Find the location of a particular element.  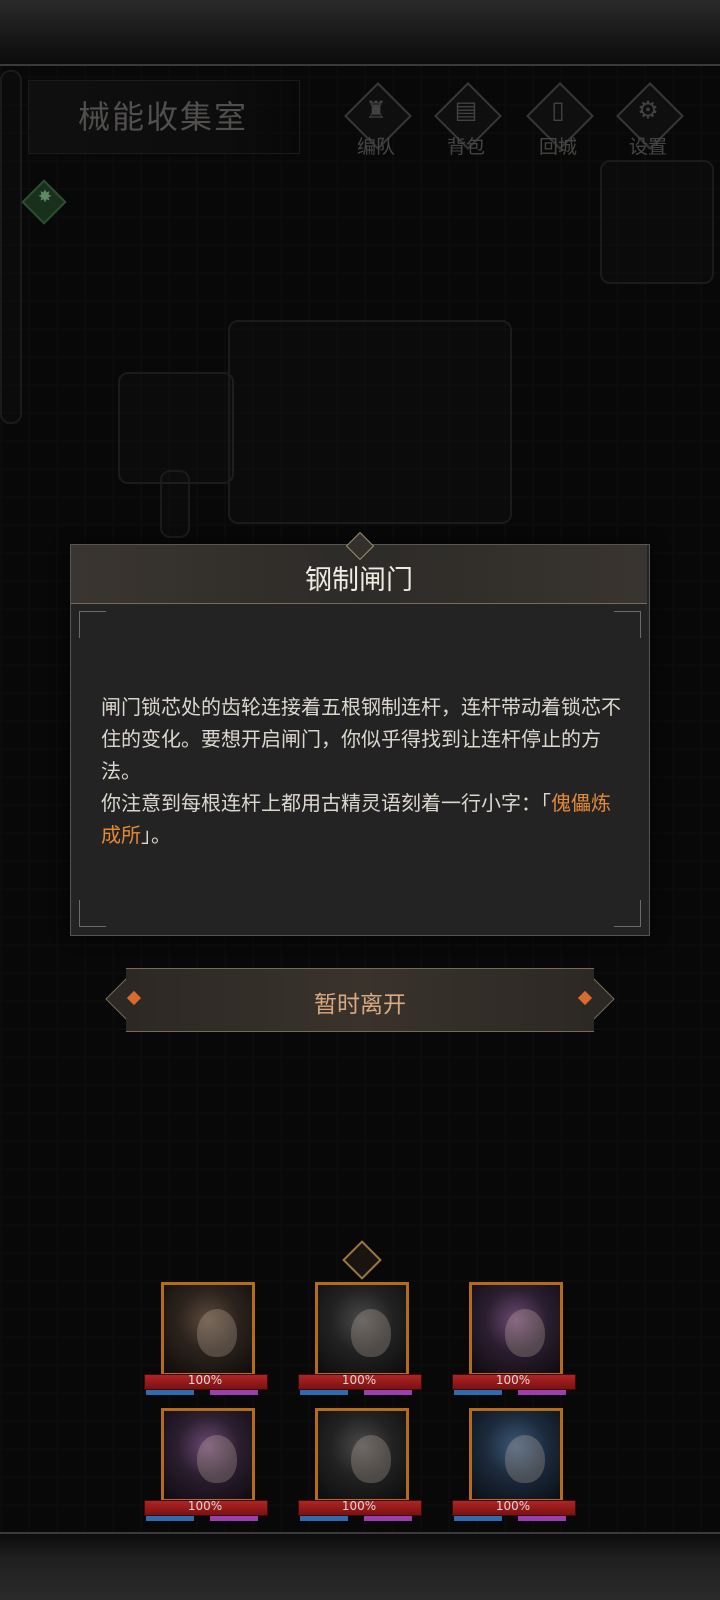

party-member-6: 100% is located at coordinates (514, 1464).